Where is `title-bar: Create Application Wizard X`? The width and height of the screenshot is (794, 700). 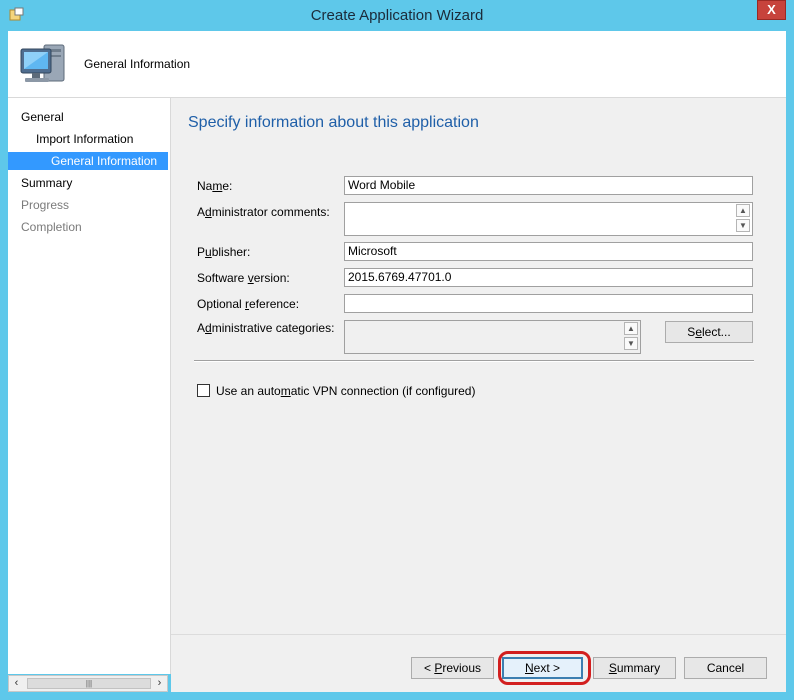
title-bar: Create Application Wizard X is located at coordinates (397, 15).